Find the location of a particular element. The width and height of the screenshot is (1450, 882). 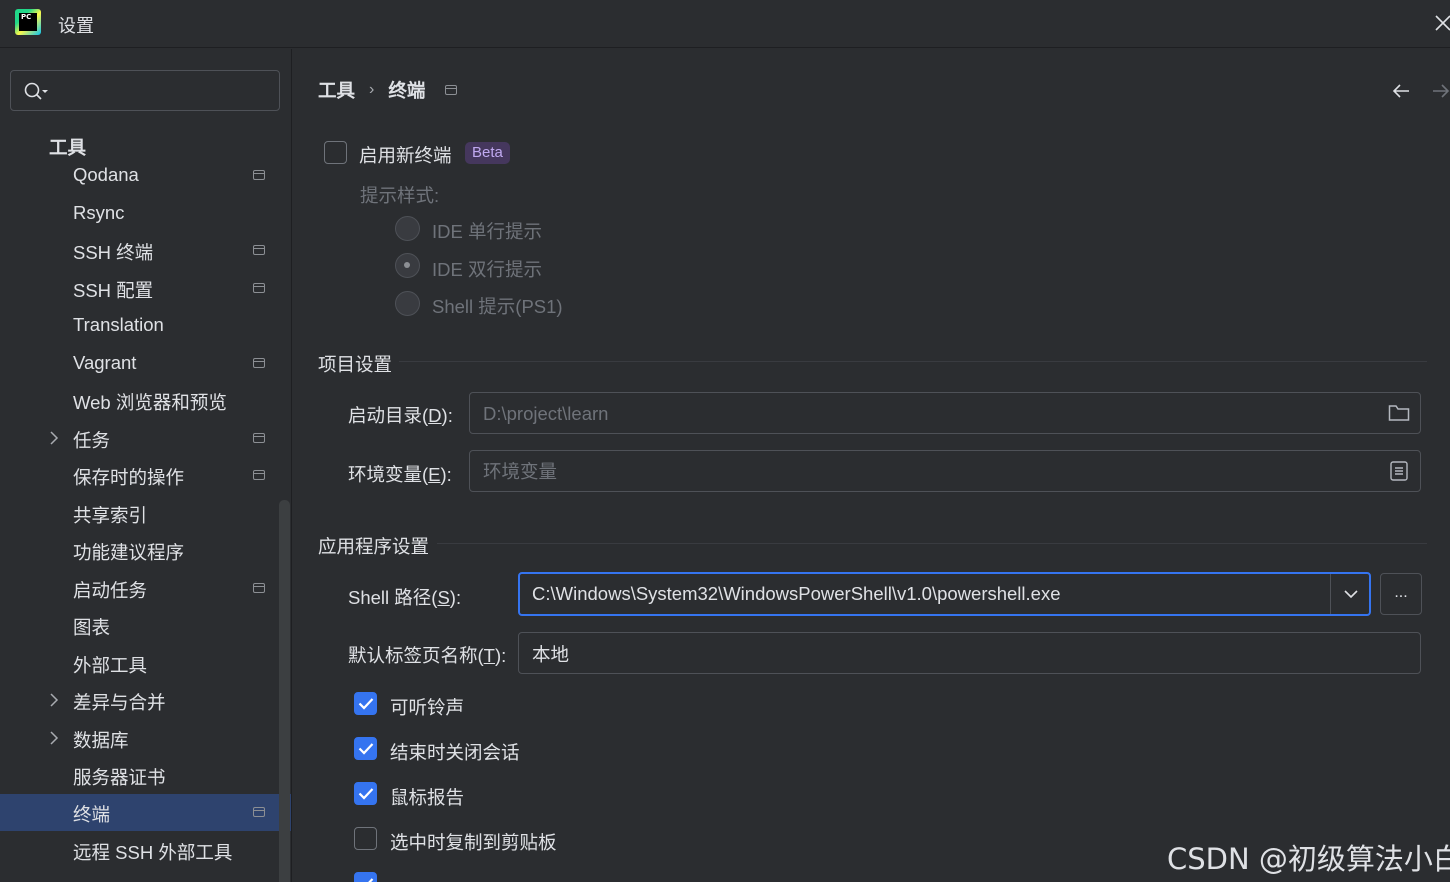

chevron-down-icon is located at coordinates (1351, 594).